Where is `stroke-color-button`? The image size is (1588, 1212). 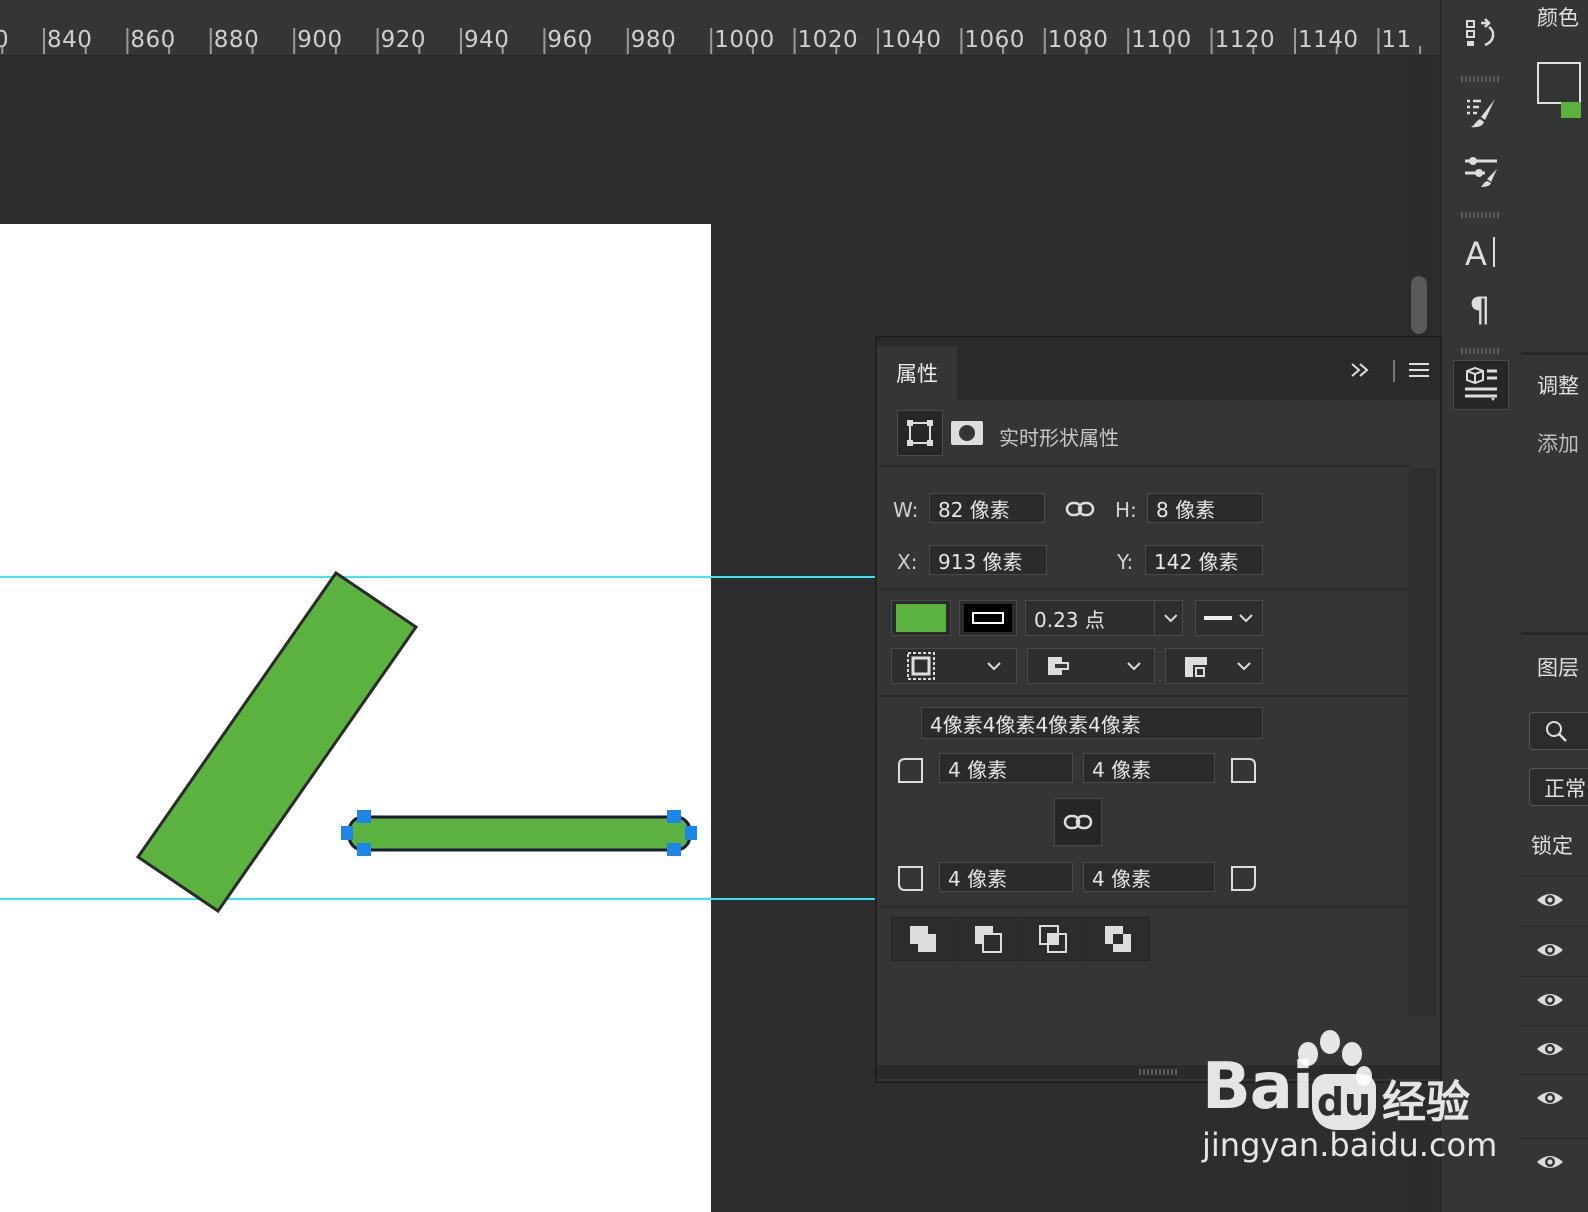
stroke-color-button is located at coordinates (988, 618).